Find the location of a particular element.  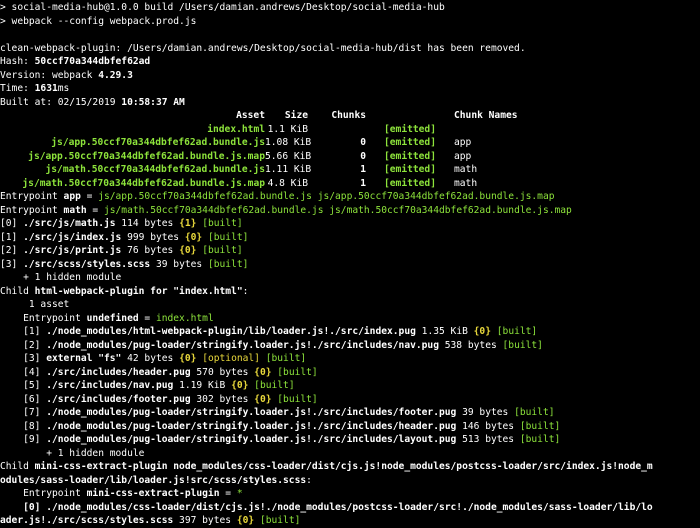

module-path: ./src/includes/footer.pug is located at coordinates (118, 399).